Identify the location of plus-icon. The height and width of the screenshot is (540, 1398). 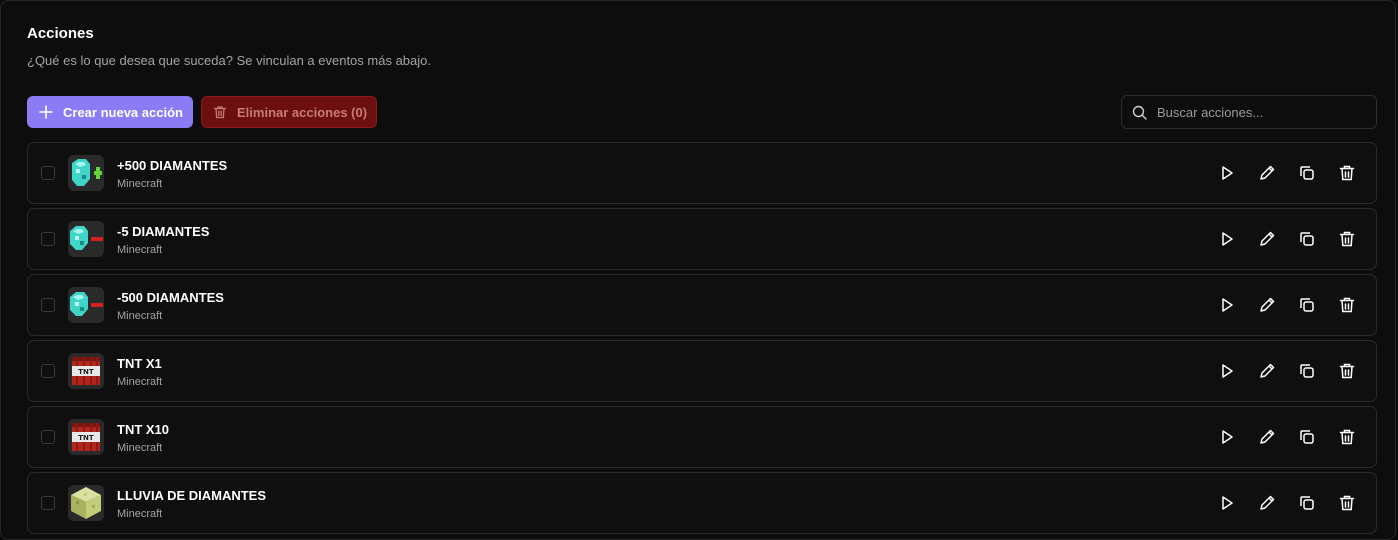
(46, 112).